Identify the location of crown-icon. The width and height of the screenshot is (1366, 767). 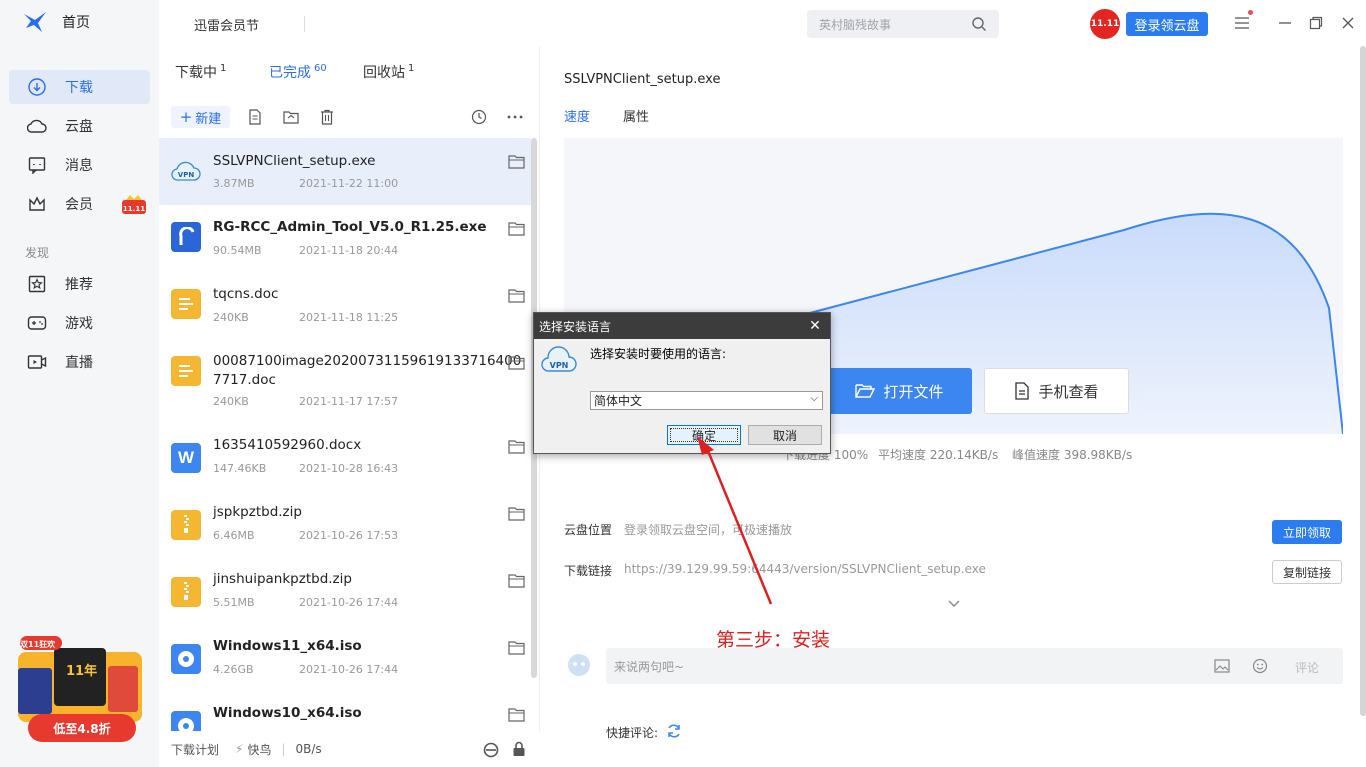
(37, 204).